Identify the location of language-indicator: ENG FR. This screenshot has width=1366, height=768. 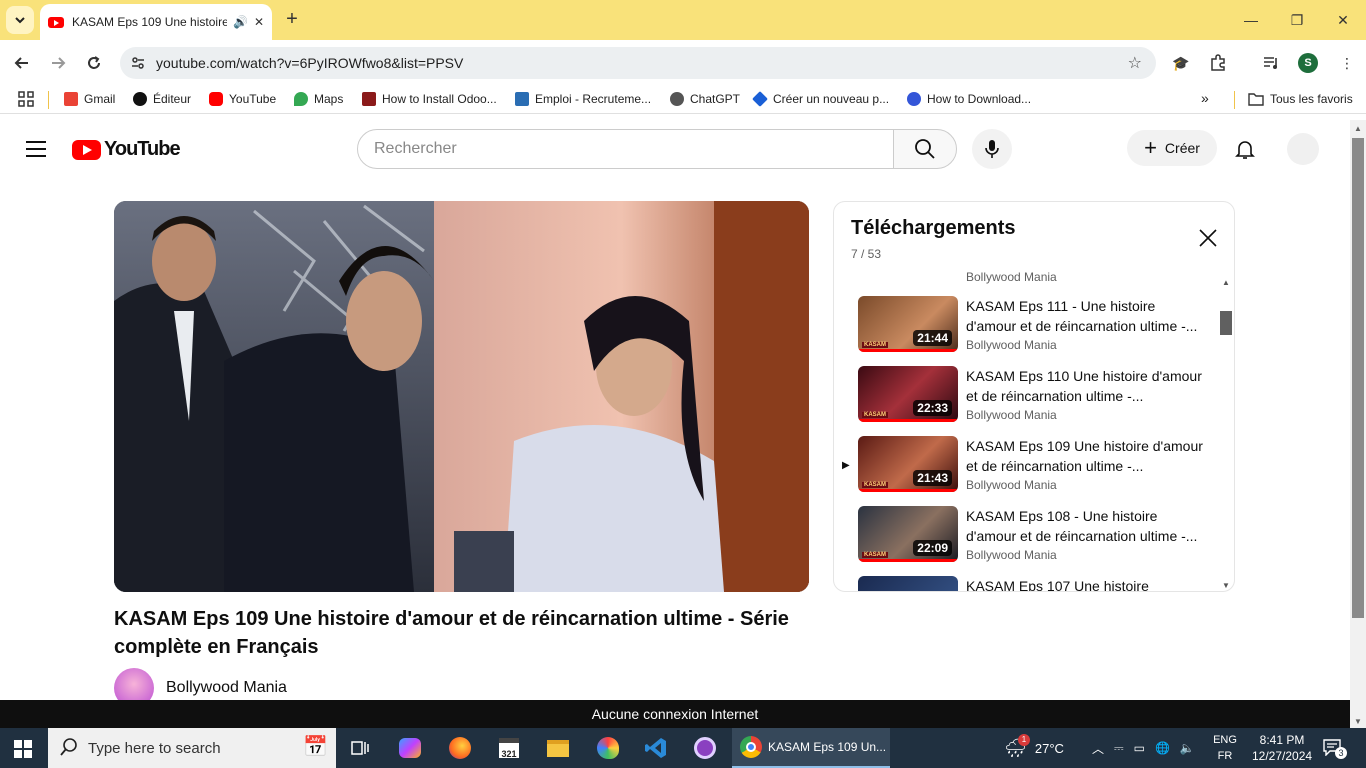
(1225, 748).